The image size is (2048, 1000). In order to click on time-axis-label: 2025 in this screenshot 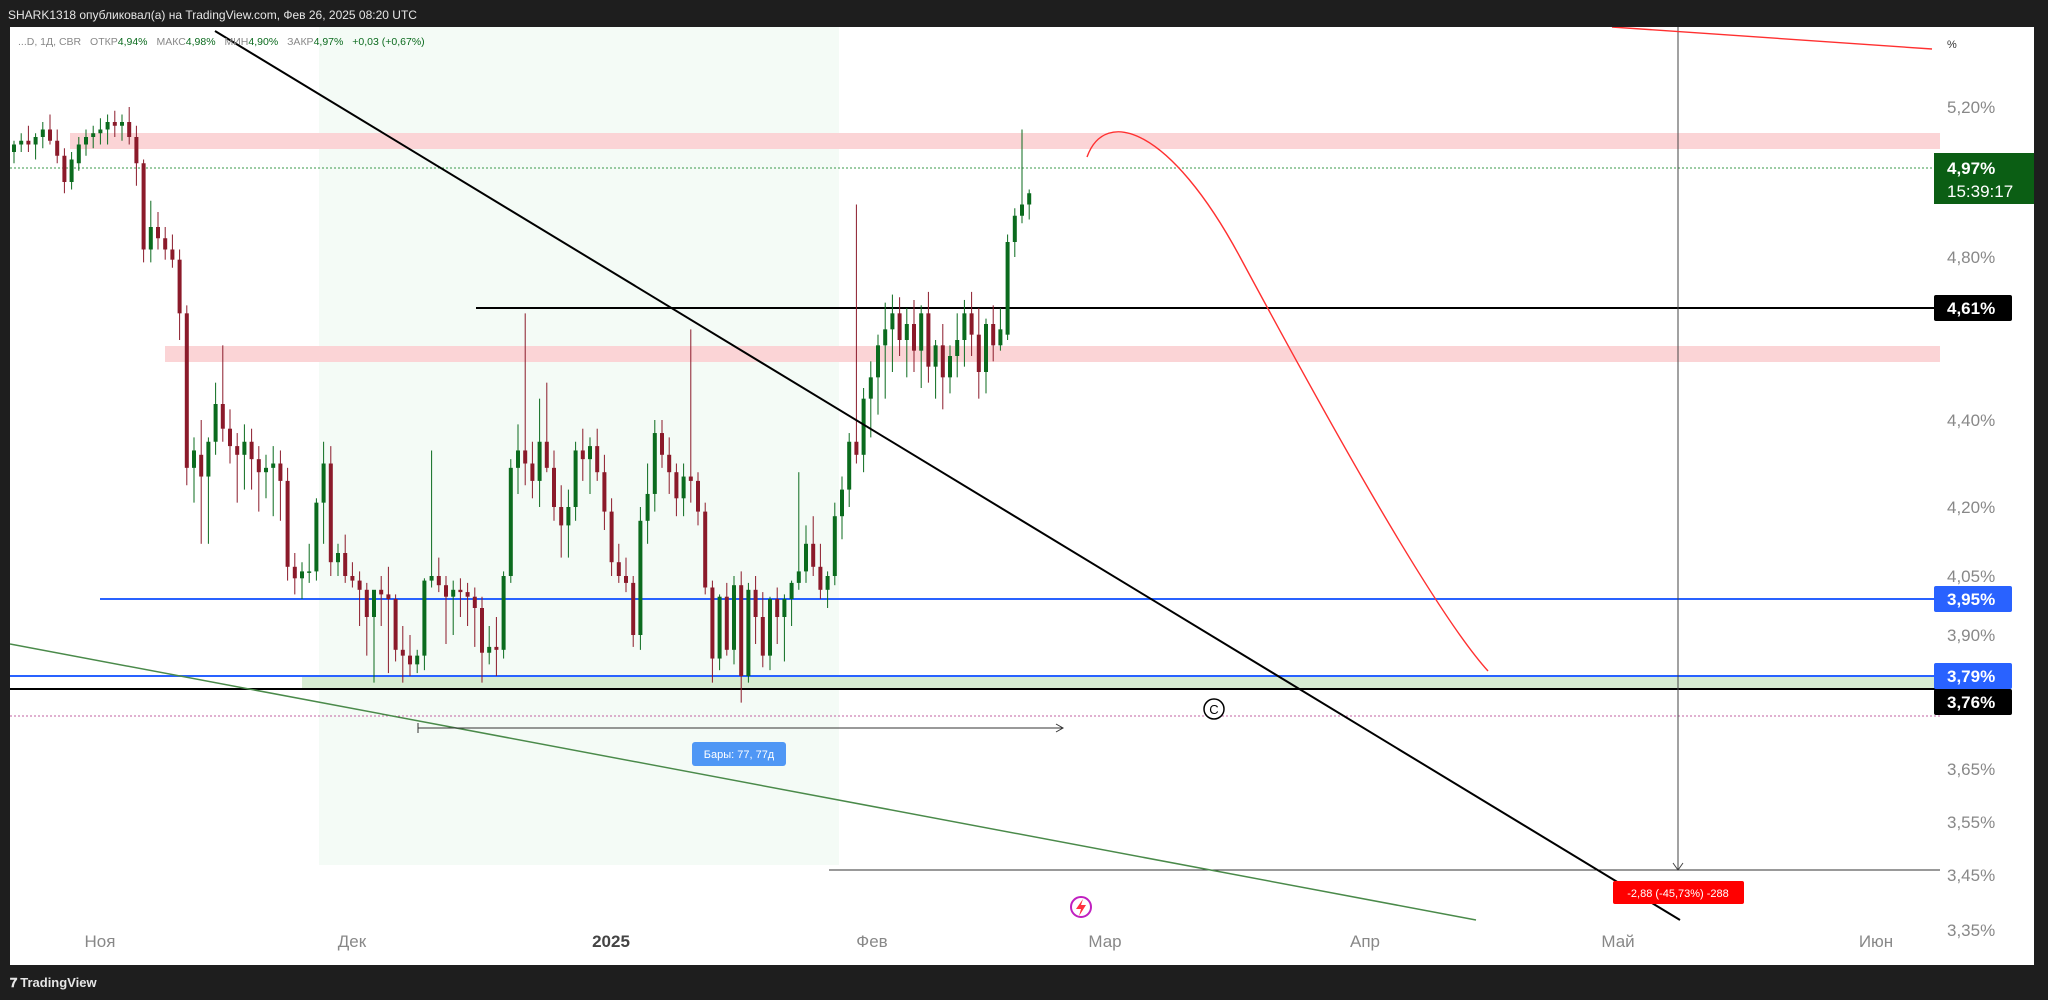, I will do `click(611, 941)`.